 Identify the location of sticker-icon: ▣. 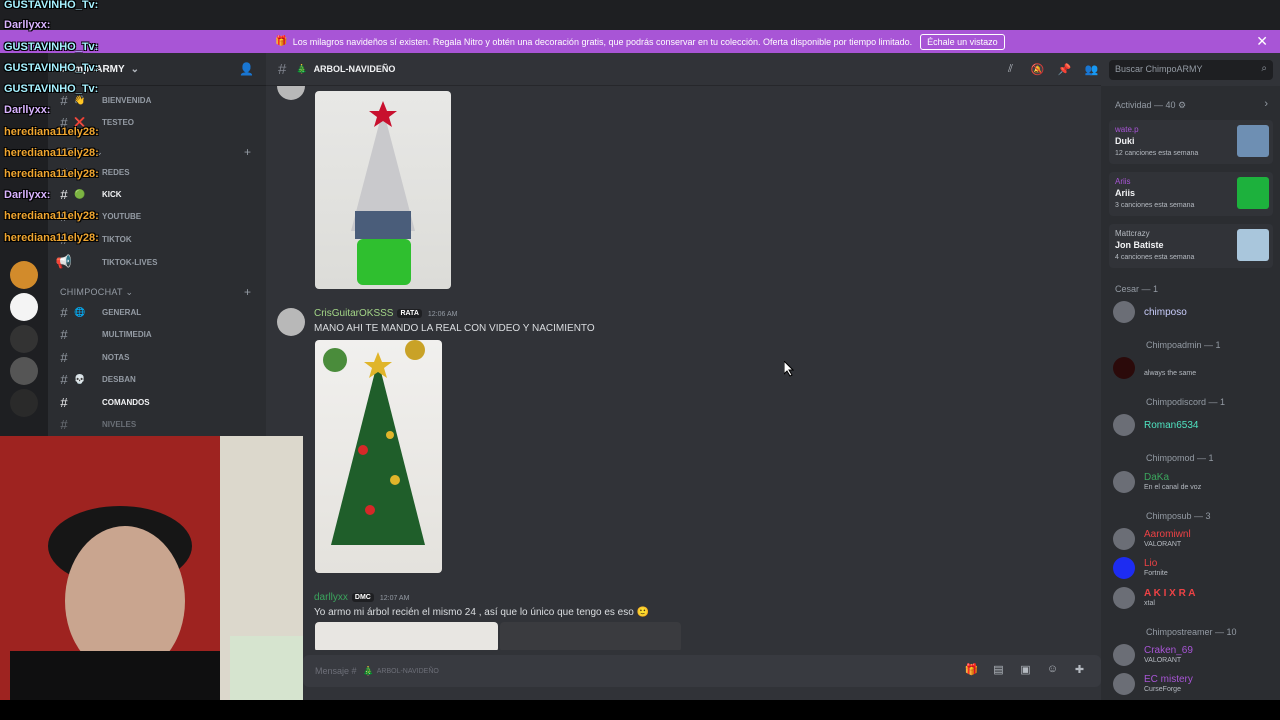
(1025, 669).